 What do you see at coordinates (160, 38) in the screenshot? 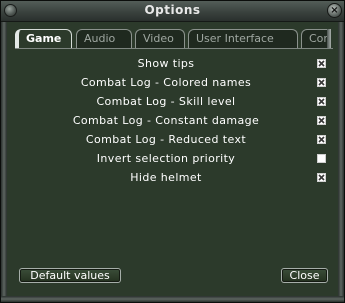
I see `tab-video: Video` at bounding box center [160, 38].